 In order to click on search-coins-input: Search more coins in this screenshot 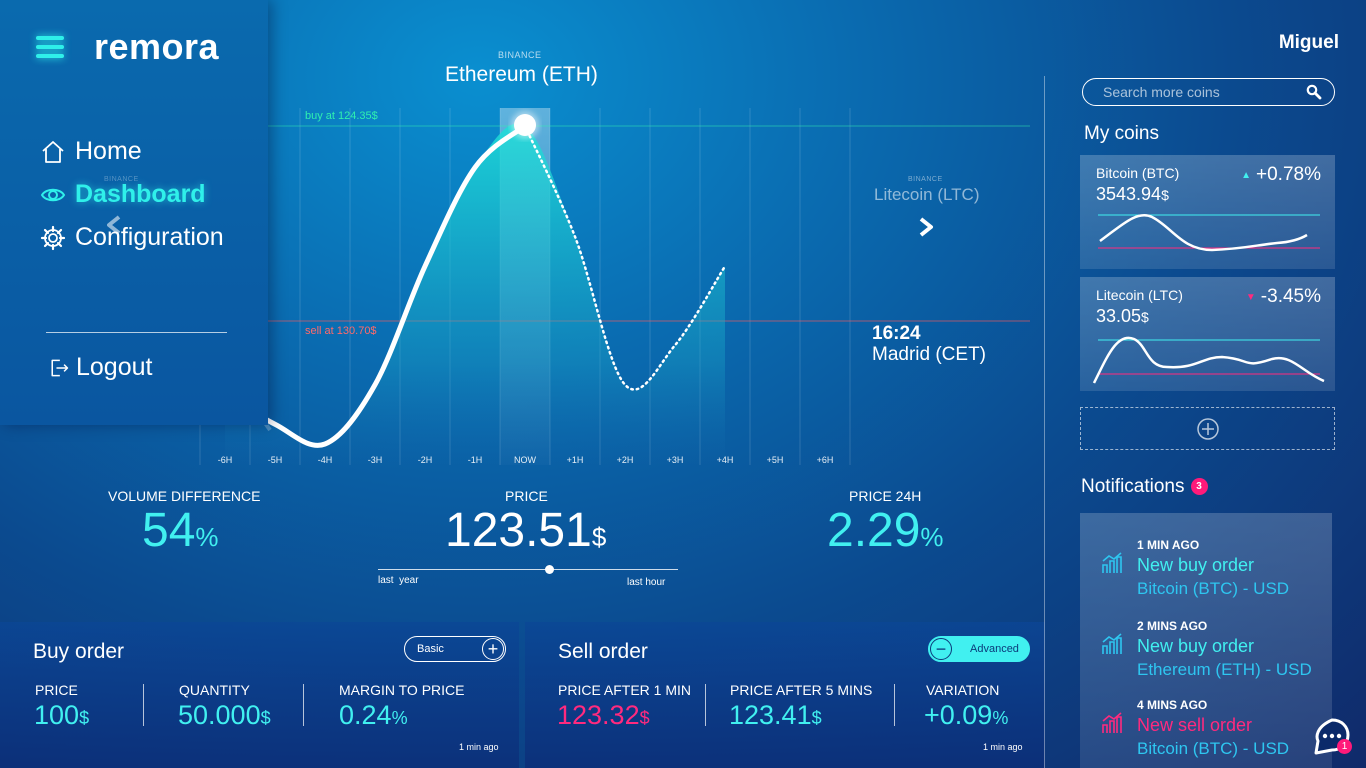, I will do `click(1208, 92)`.